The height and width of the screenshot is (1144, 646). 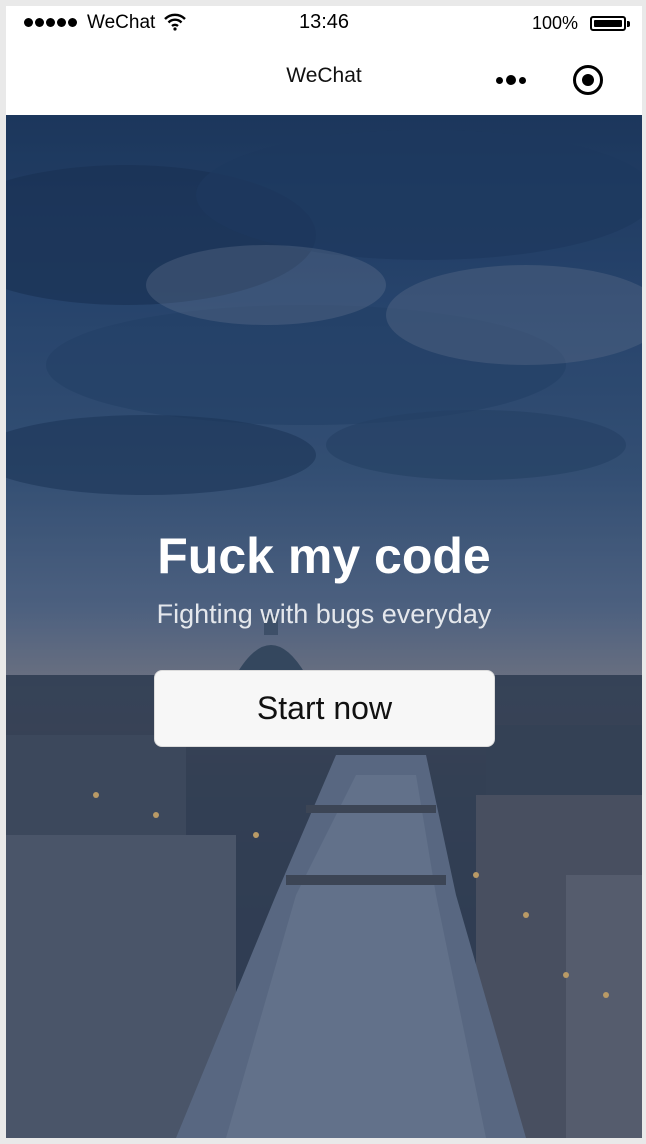 I want to click on battery-icon, so click(x=610, y=23).